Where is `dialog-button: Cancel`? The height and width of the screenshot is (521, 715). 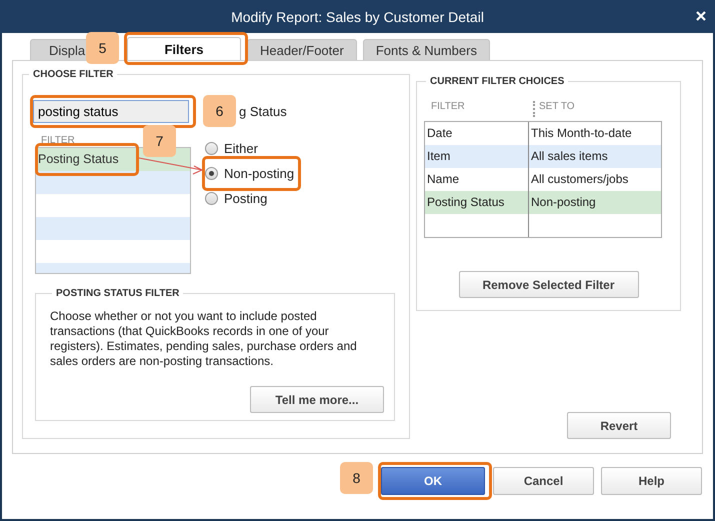 dialog-button: Cancel is located at coordinates (543, 481).